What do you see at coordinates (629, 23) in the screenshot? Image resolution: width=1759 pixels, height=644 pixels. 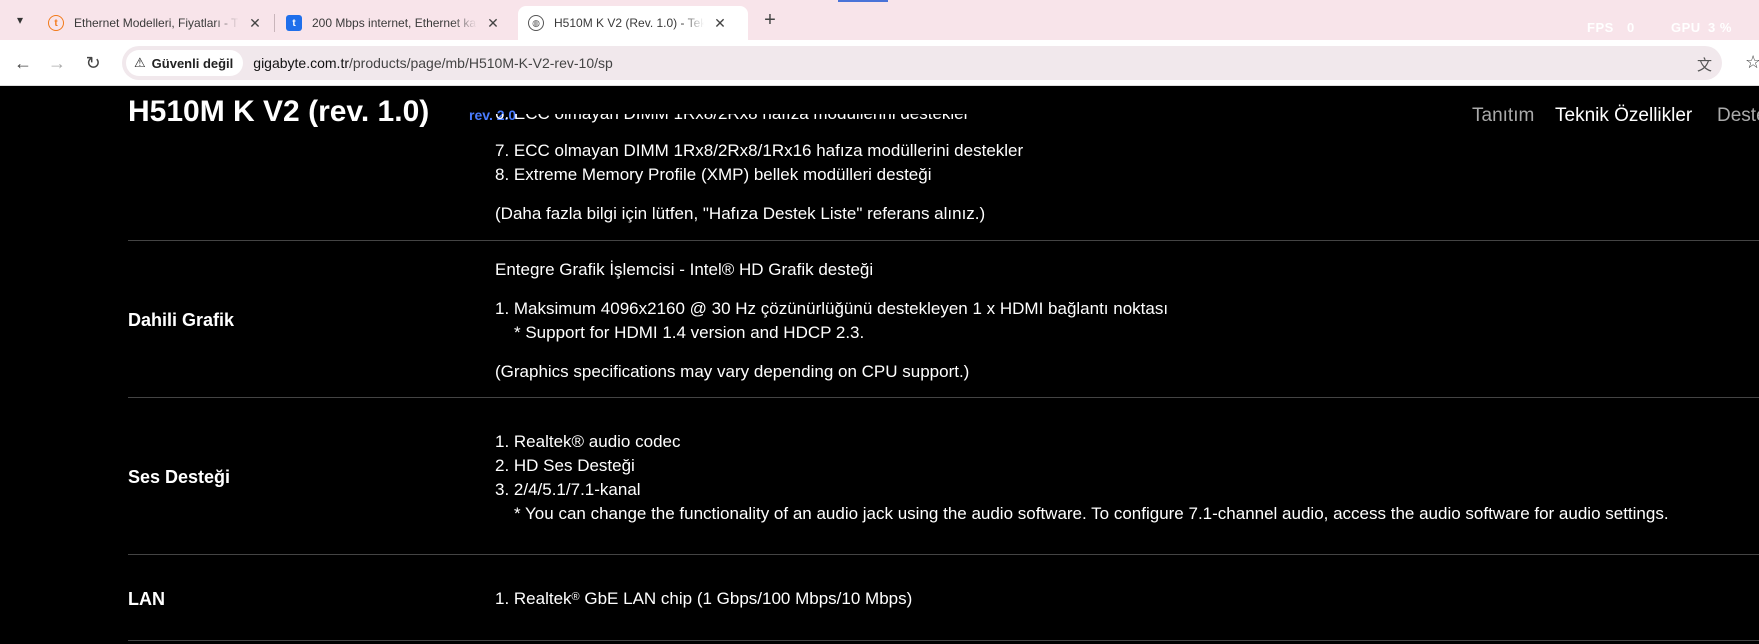 I see `tab-title: H510M K V2 (Rev. 1.0) - Teknik Ö` at bounding box center [629, 23].